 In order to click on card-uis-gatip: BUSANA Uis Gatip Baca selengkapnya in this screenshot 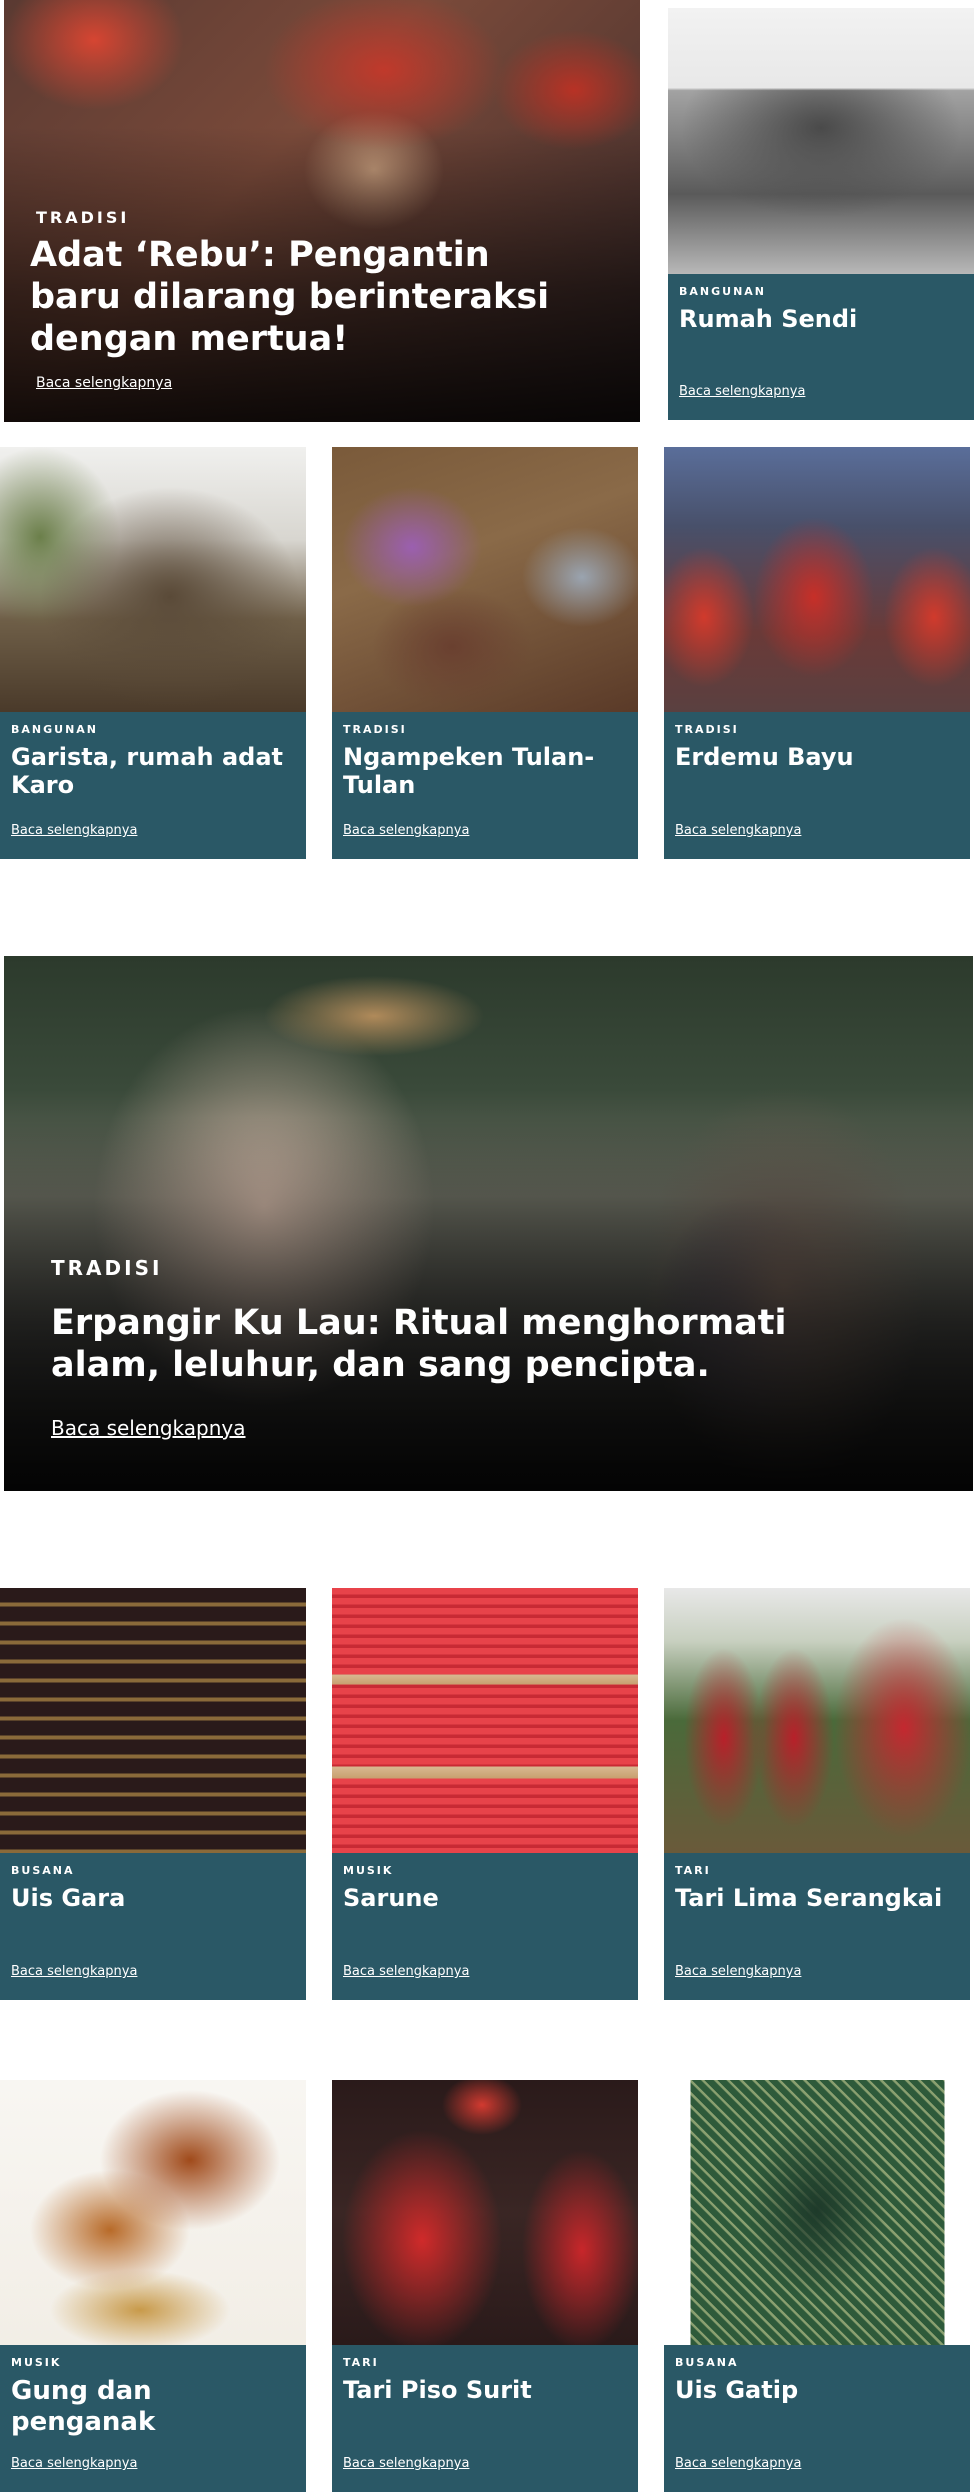, I will do `click(817, 2286)`.